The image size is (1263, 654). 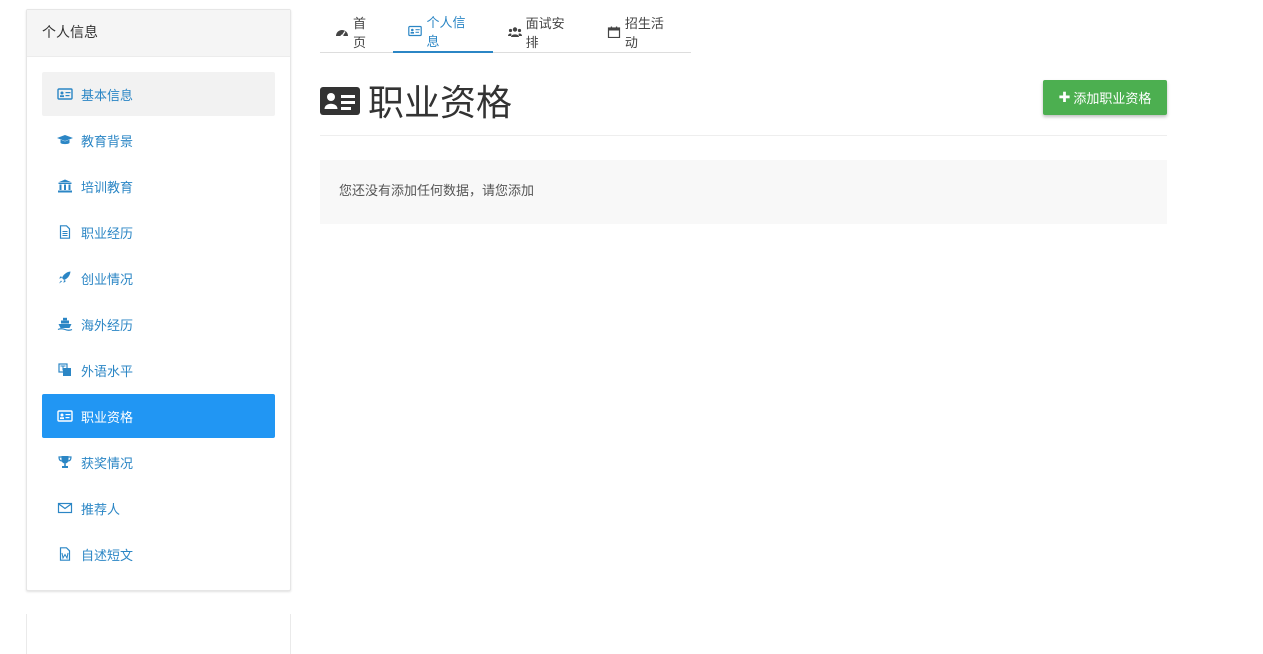 What do you see at coordinates (1112, 99) in the screenshot?
I see `add-button-label: 添加职业资格` at bounding box center [1112, 99].